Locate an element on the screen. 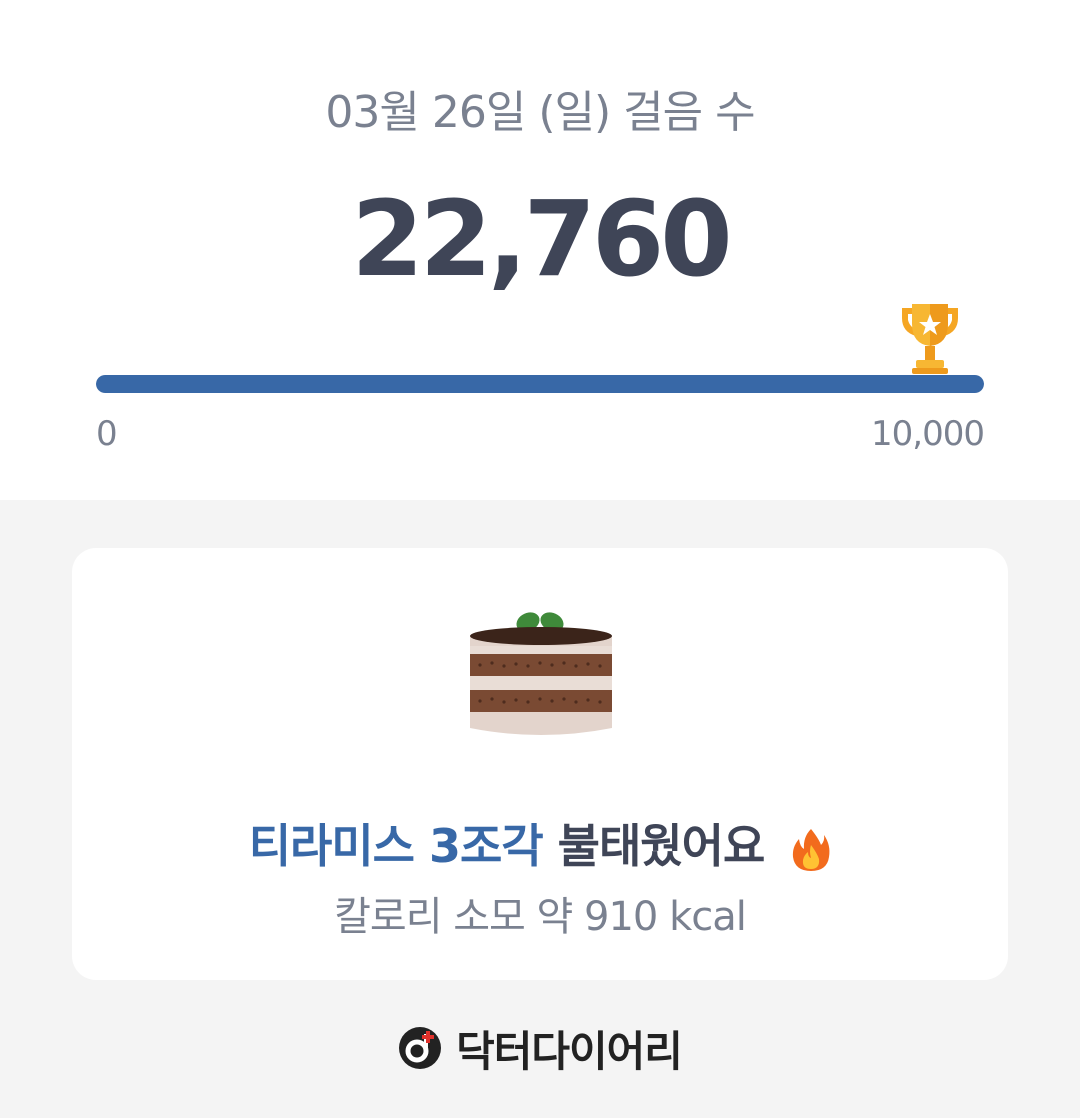  date-title: 03월 26일 (일) 걸음 수 is located at coordinates (540, 112).